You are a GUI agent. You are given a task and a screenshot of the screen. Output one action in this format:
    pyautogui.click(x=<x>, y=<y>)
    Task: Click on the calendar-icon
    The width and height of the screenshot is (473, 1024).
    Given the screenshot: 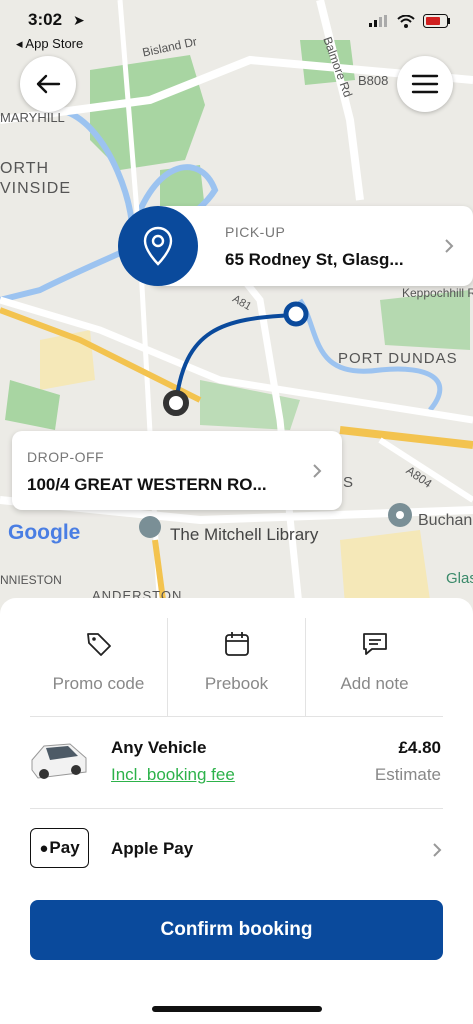 What is the action you would take?
    pyautogui.click(x=236, y=644)
    